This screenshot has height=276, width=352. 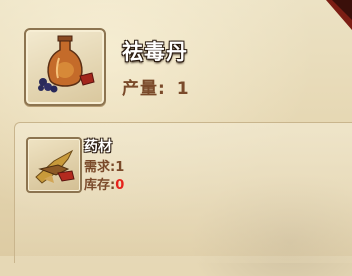 What do you see at coordinates (155, 52) in the screenshot?
I see `product-name: 祛毒丹` at bounding box center [155, 52].